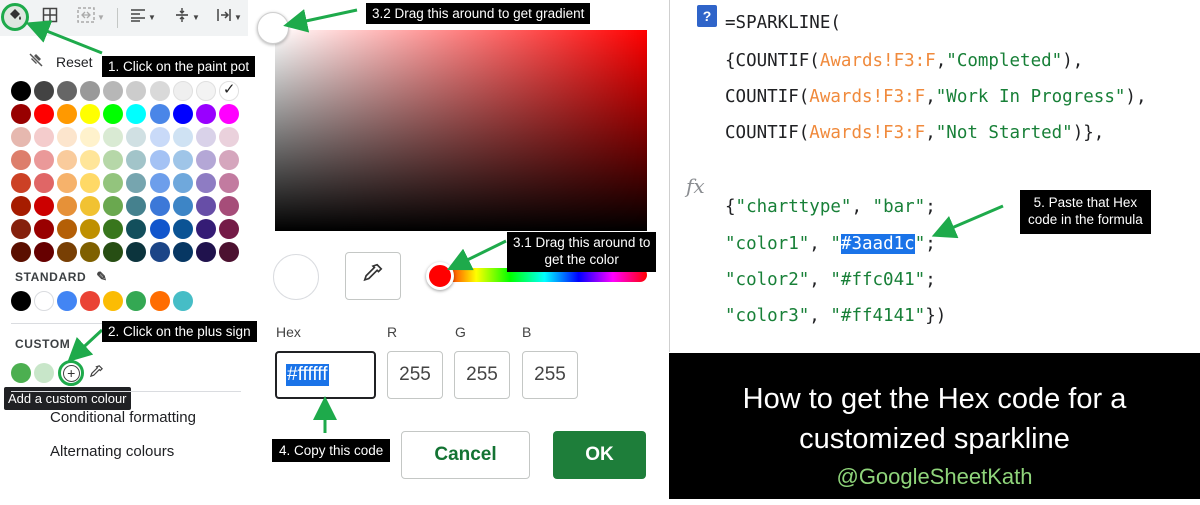  Describe the element at coordinates (440, 276) in the screenshot. I see `hue-slider-handle` at that location.